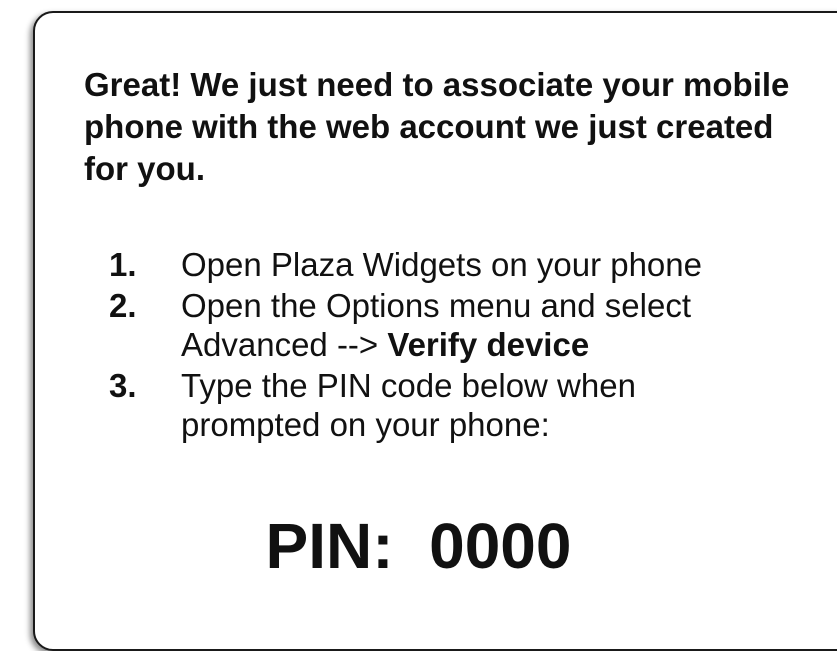  I want to click on step-line: Type the PIN code below when, so click(408, 385).